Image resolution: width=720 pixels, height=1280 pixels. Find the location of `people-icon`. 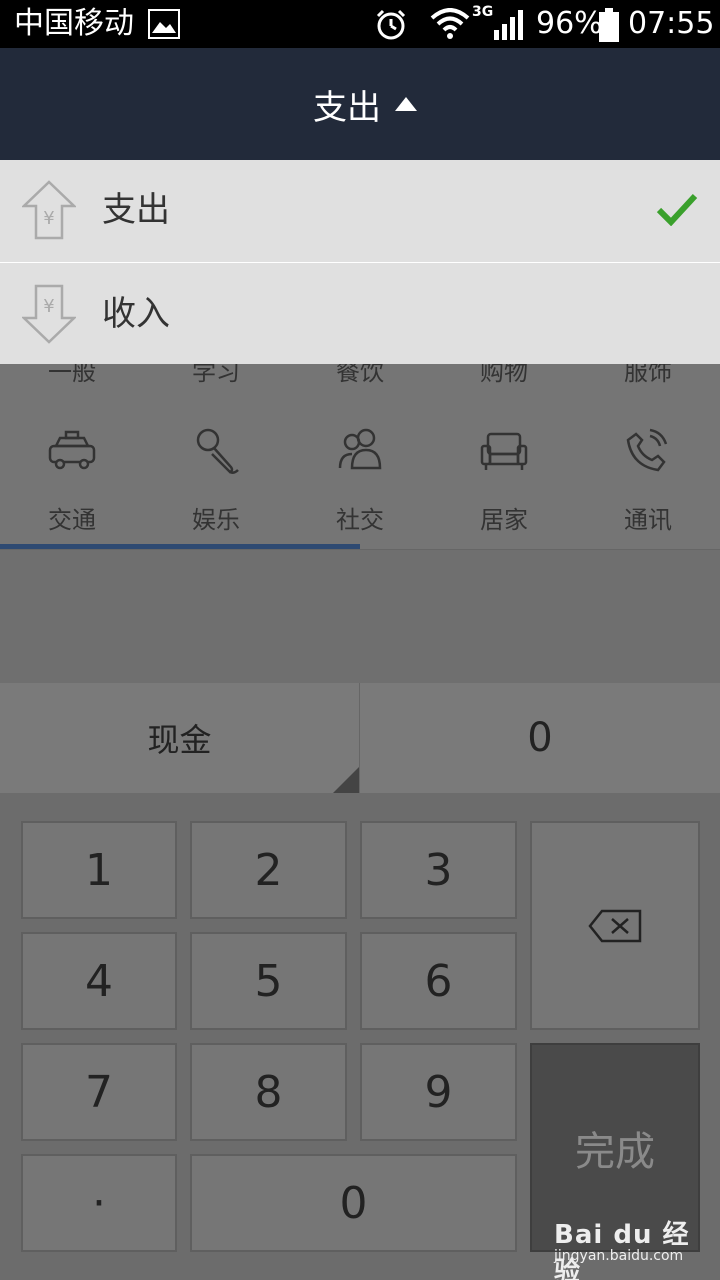

people-icon is located at coordinates (360, 449).